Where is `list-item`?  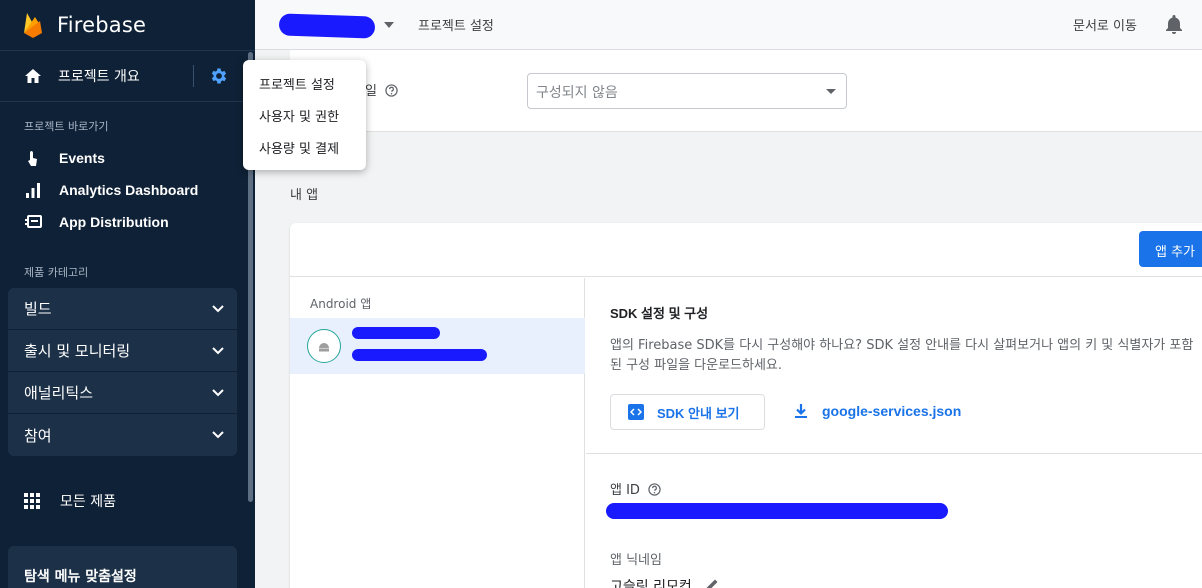
list-item is located at coordinates (437, 346).